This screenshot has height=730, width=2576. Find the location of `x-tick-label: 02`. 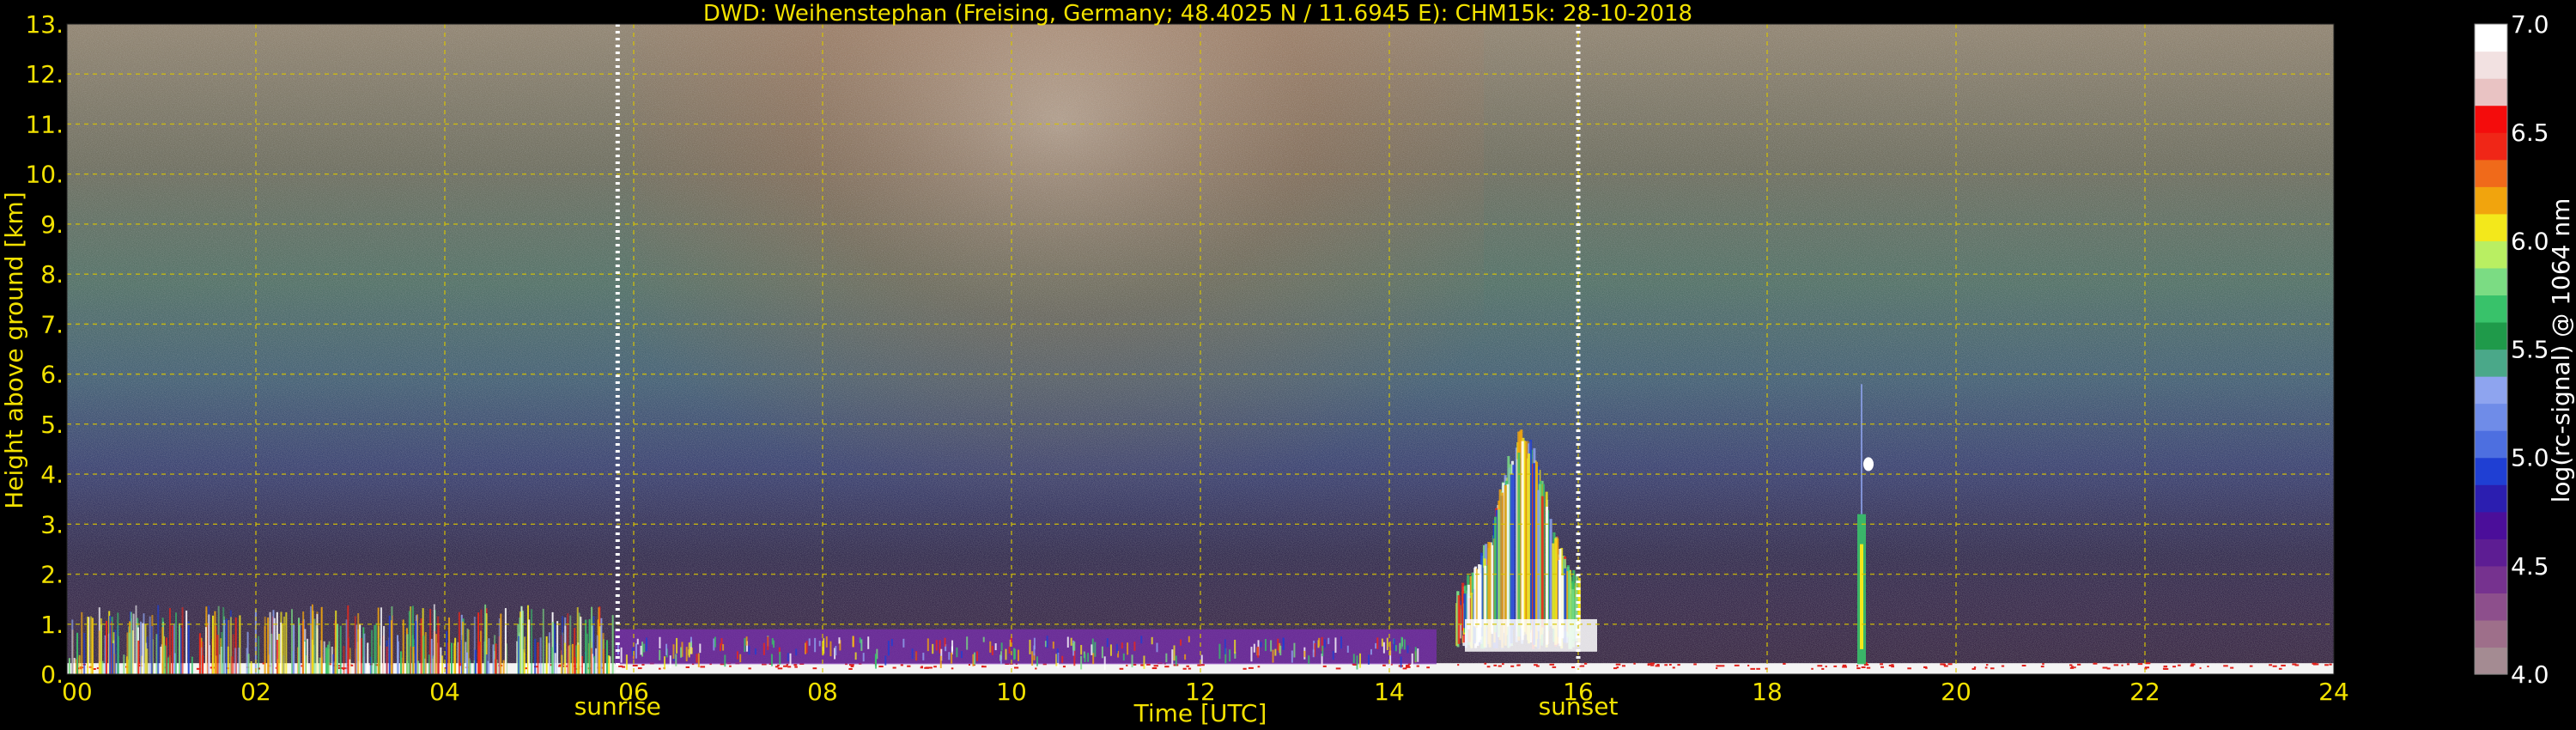

x-tick-label: 02 is located at coordinates (255, 692).